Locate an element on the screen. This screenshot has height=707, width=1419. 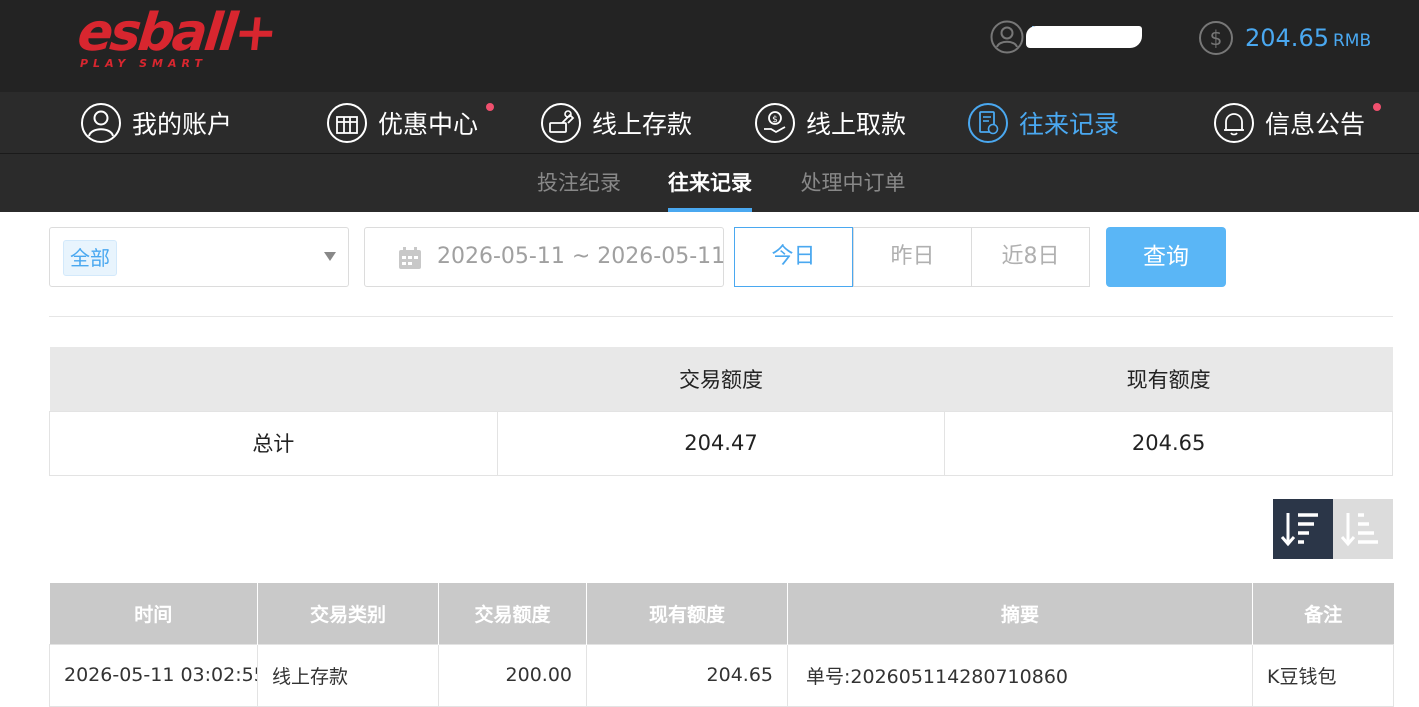
summary-header-current: 现有额度 is located at coordinates (1168, 379).